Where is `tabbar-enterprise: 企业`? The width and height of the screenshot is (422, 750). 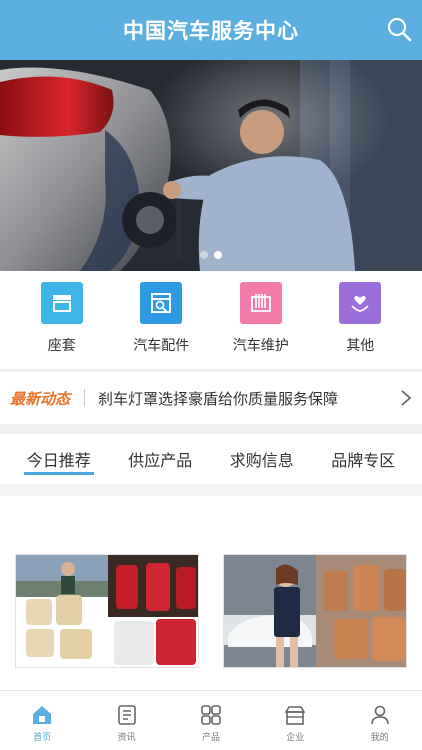 tabbar-enterprise: 企业 is located at coordinates (295, 723).